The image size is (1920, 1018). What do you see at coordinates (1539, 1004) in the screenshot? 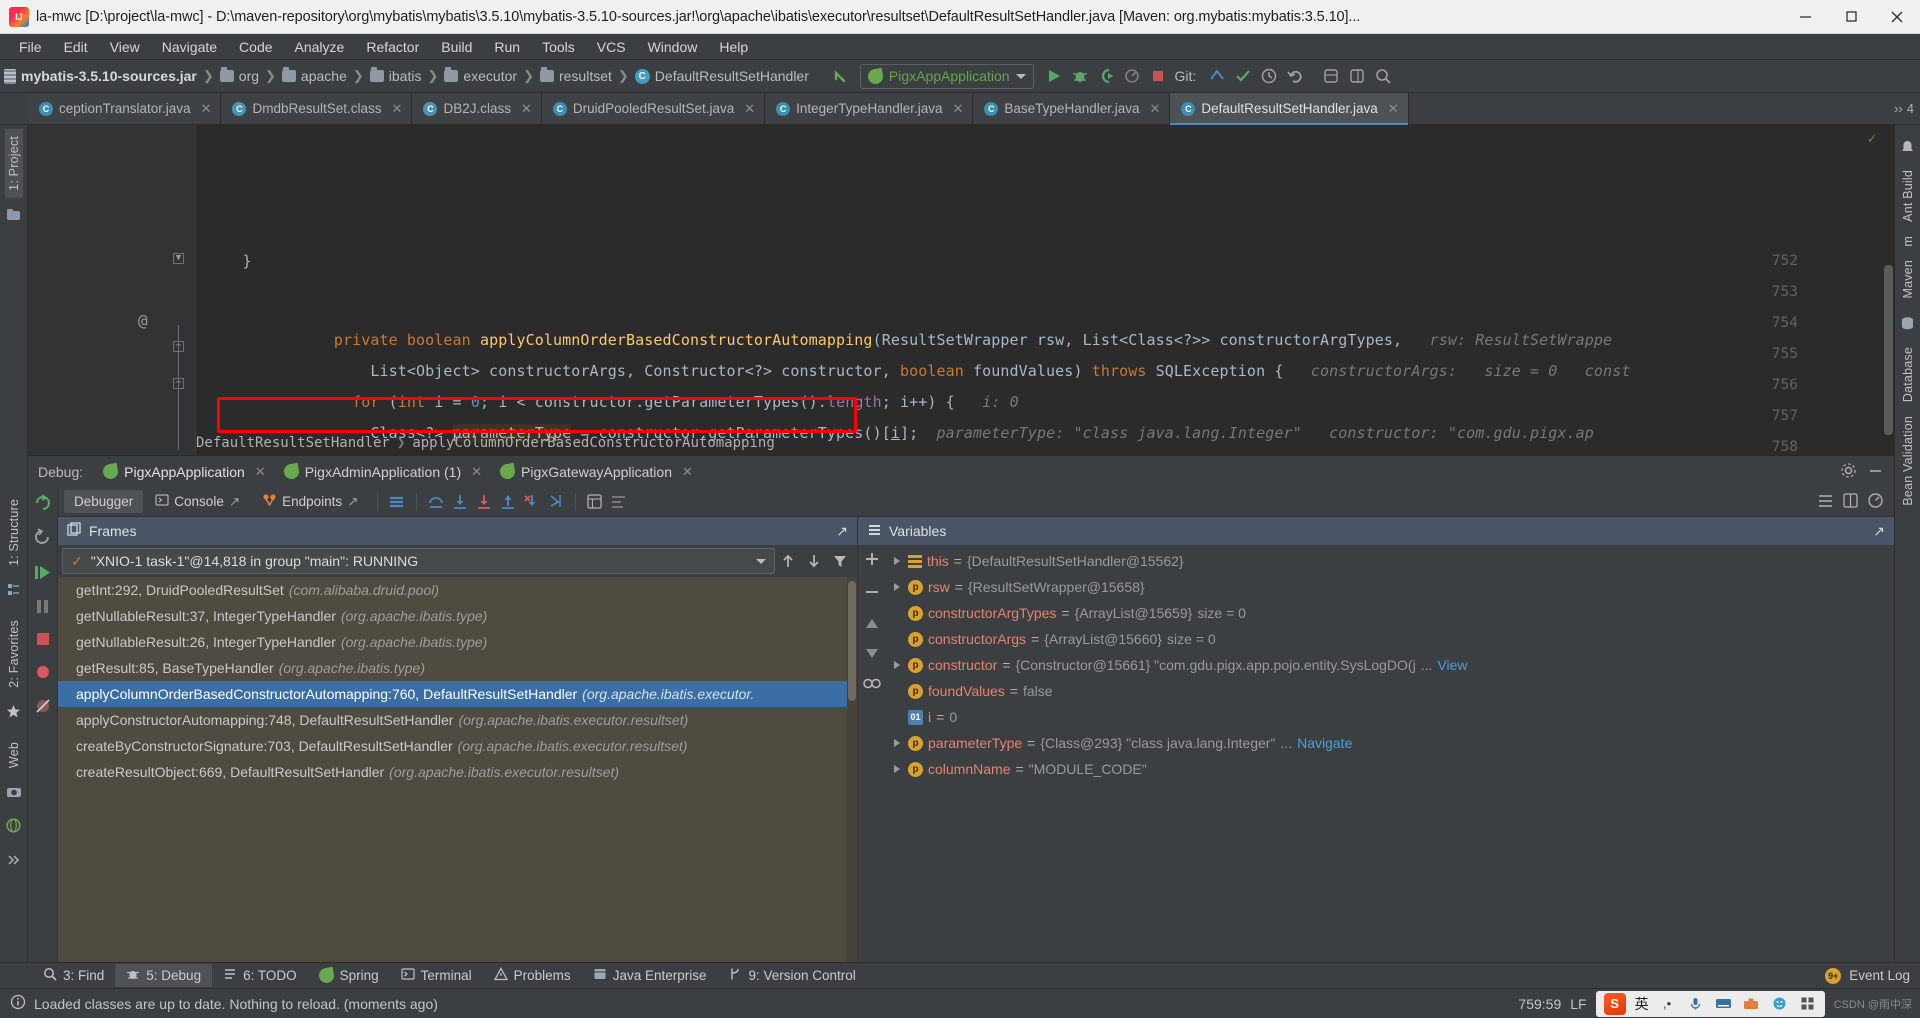
I see `caret-position: 759:59` at bounding box center [1539, 1004].